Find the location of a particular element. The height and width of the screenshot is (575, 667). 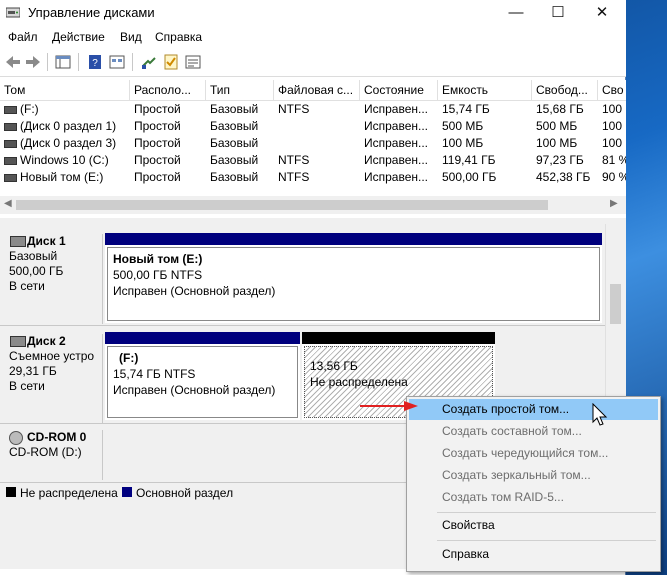

toolbar-separator is located at coordinates (47, 62).